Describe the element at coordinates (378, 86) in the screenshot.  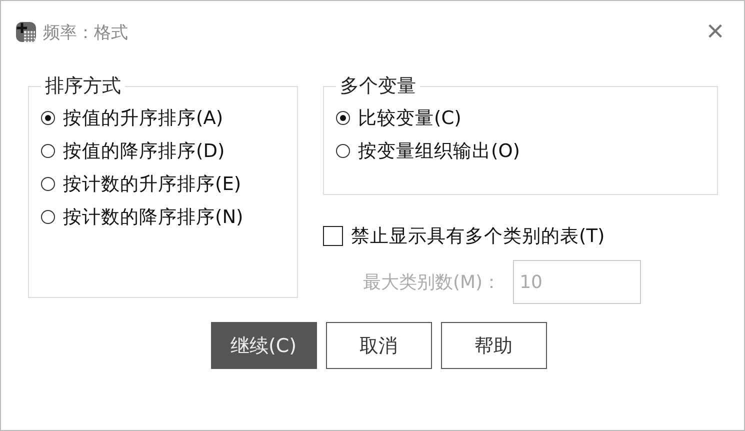
I see `group-title: 多个变量` at that location.